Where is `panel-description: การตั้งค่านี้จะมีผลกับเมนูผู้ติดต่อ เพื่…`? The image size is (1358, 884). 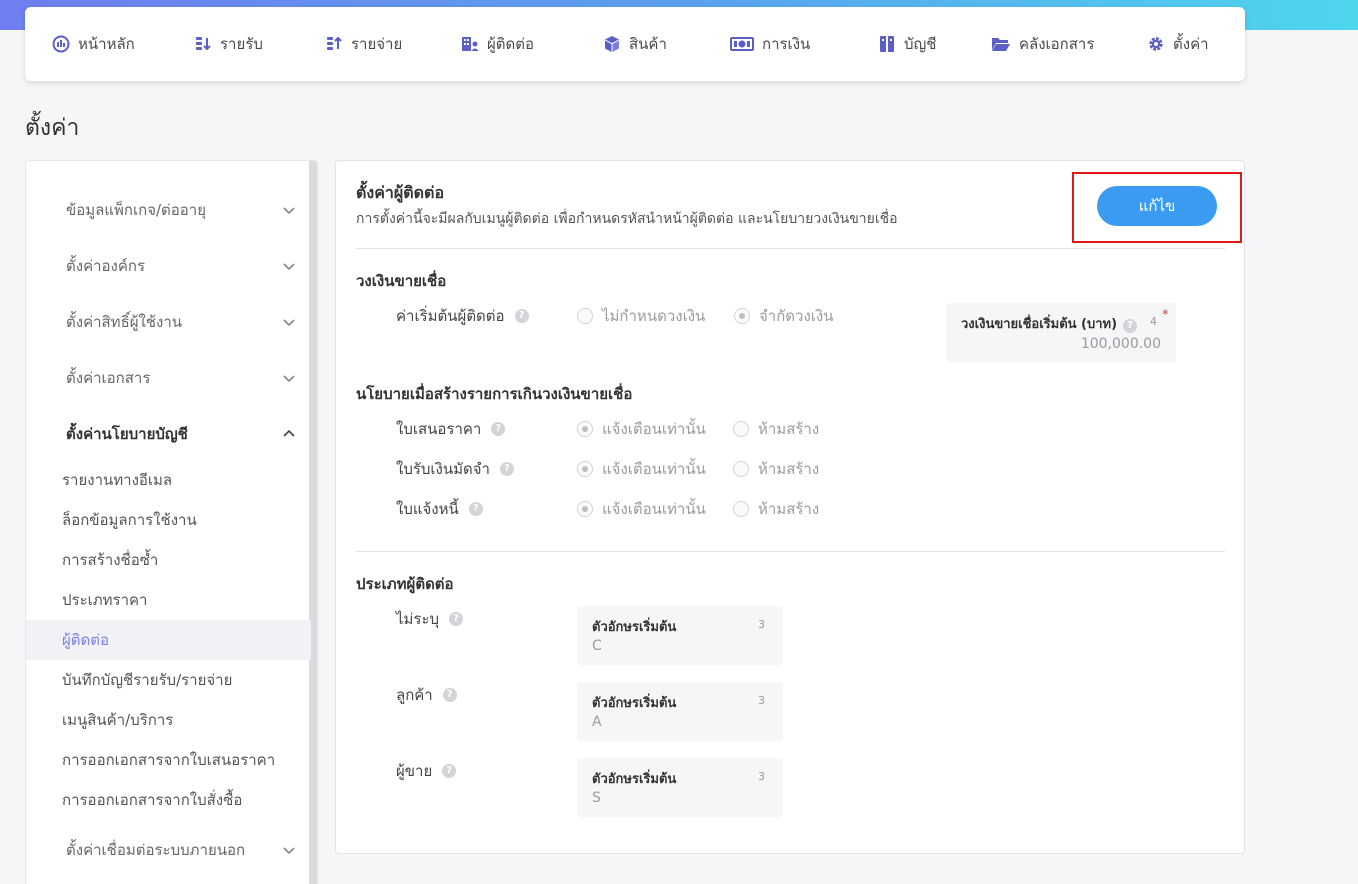 panel-description: การตั้งค่านี้จะมีผลกับเมนูผู้ติดต่อ เพื่… is located at coordinates (627, 219).